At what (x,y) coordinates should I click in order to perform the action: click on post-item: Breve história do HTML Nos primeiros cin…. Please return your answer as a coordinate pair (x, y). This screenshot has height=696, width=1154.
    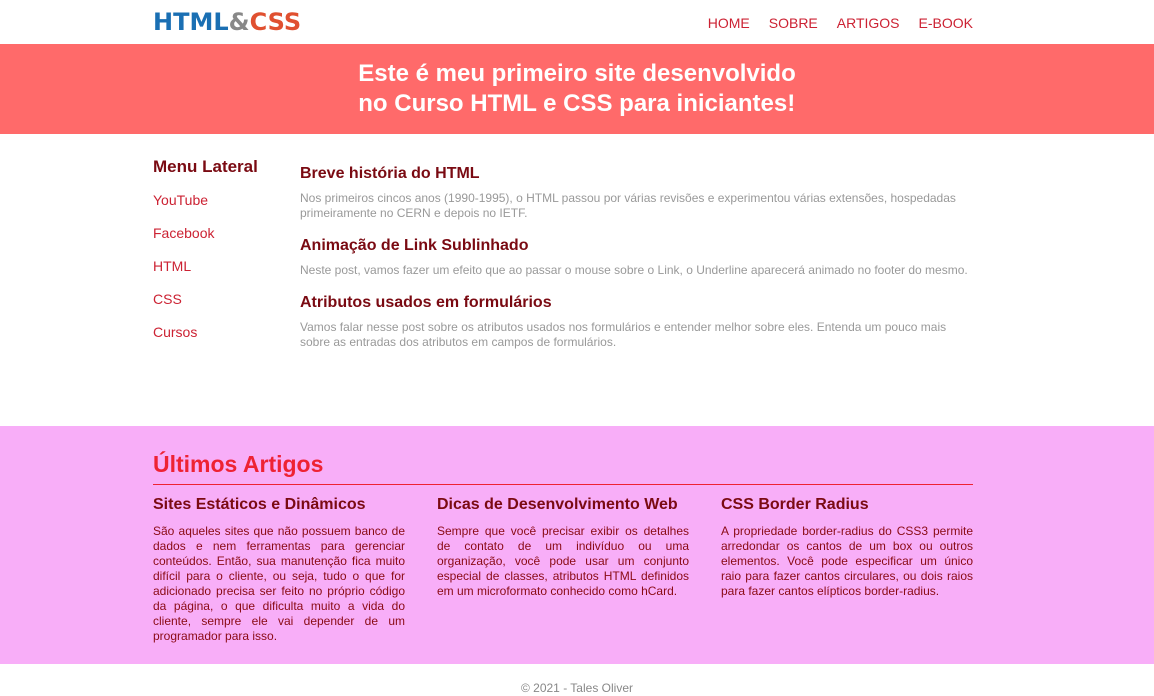
    Looking at the image, I should click on (636, 193).